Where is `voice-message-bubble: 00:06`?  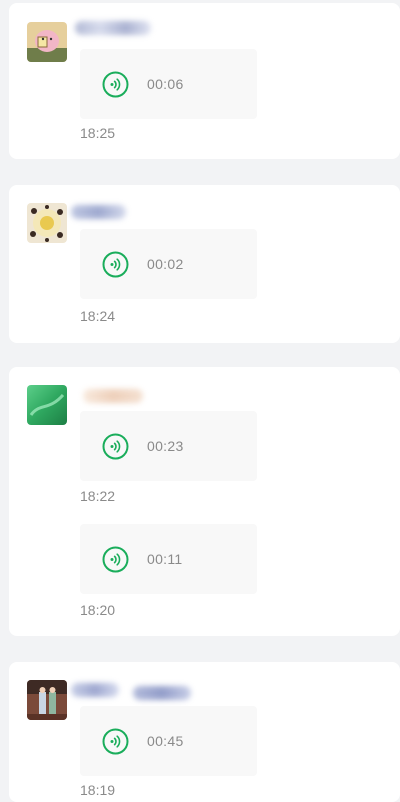
voice-message-bubble: 00:06 is located at coordinates (168, 84).